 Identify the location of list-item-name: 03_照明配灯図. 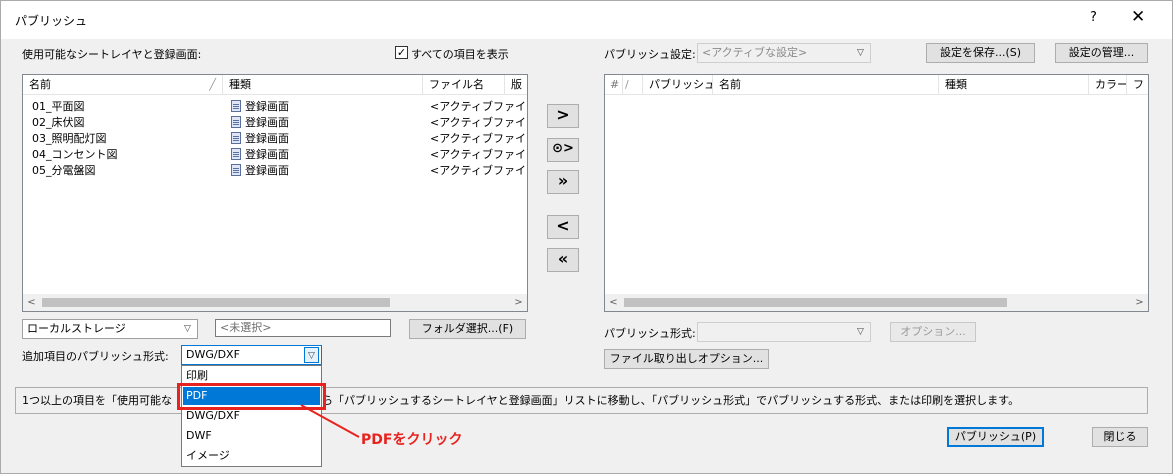
(69, 139).